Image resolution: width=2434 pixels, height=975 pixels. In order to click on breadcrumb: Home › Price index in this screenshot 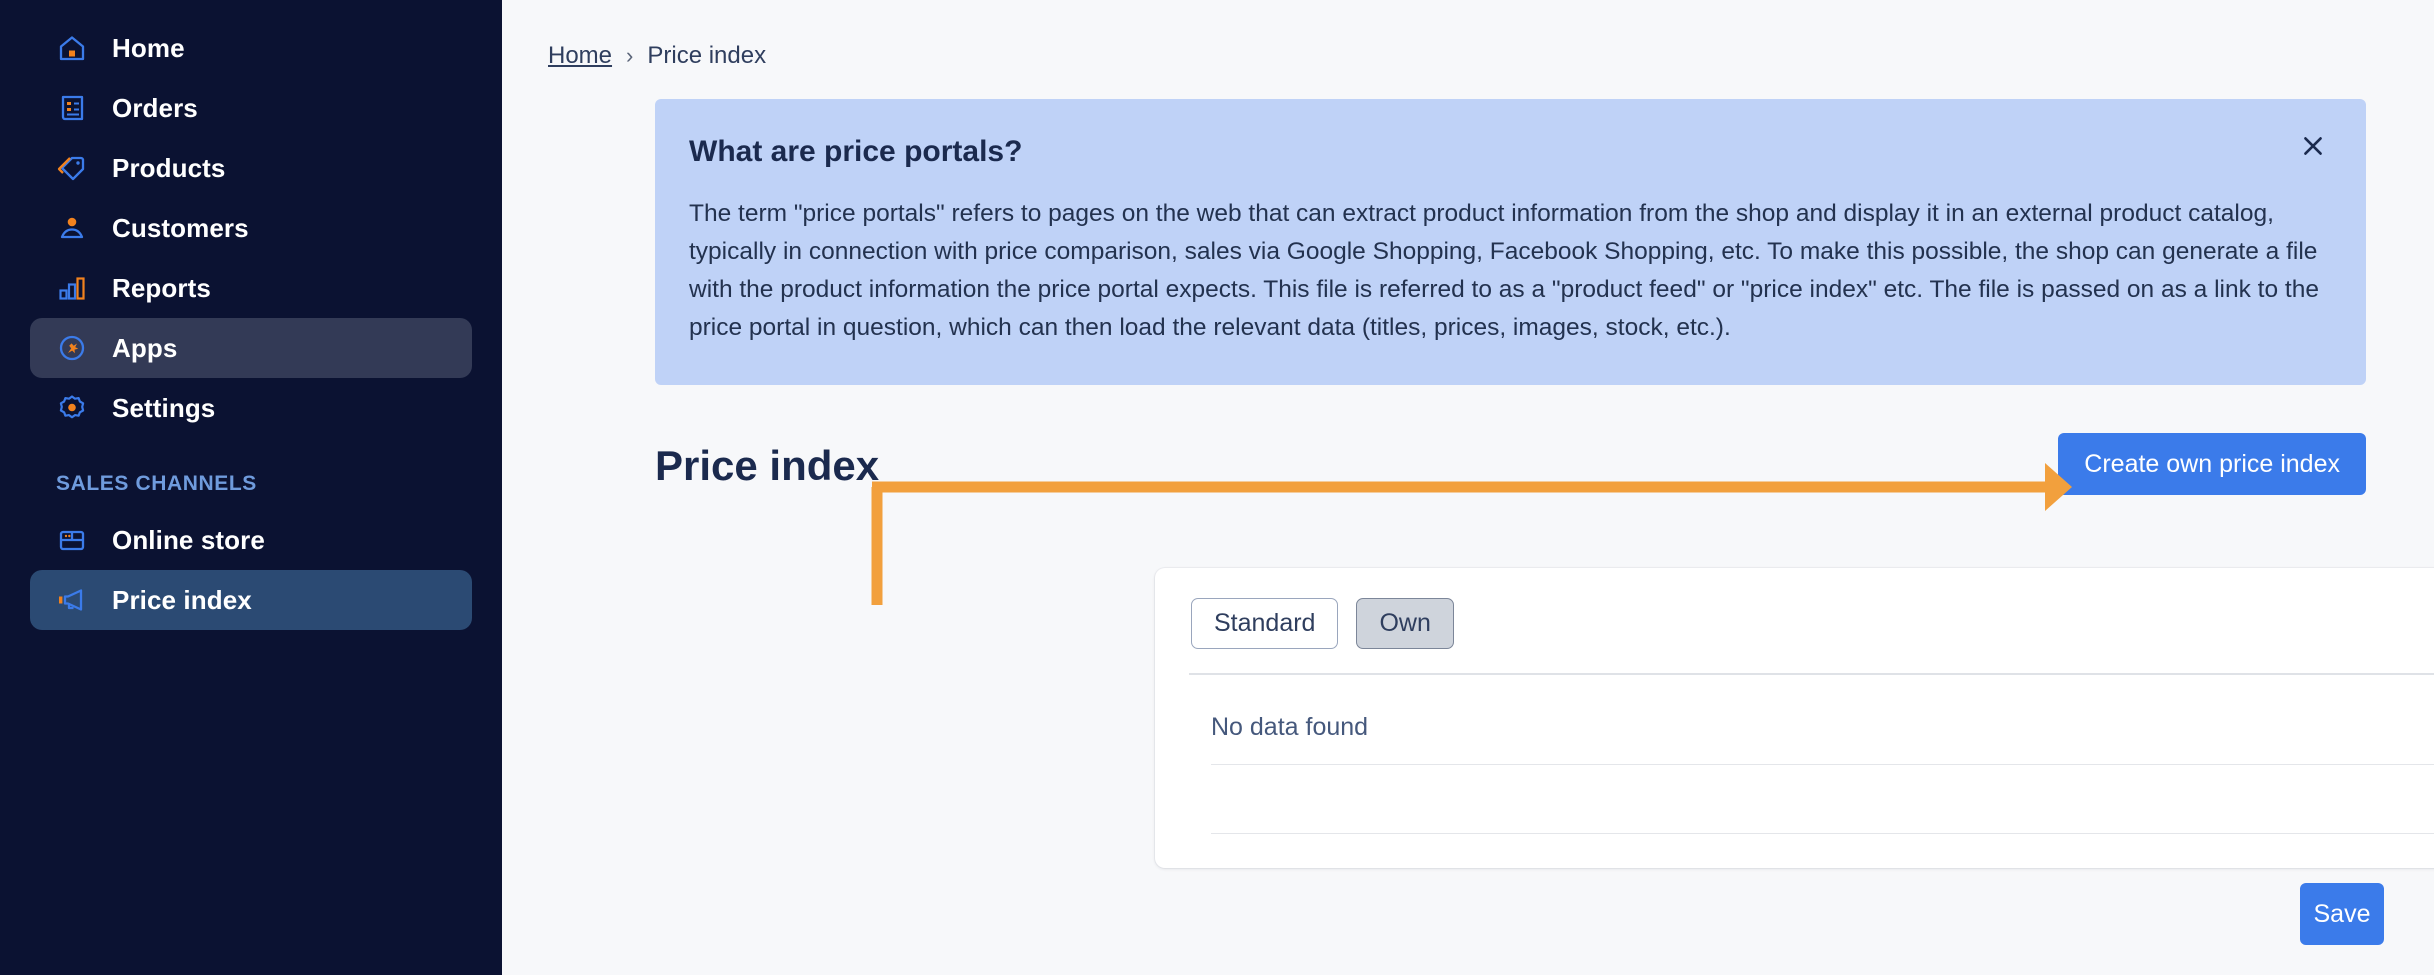, I will do `click(1468, 35)`.